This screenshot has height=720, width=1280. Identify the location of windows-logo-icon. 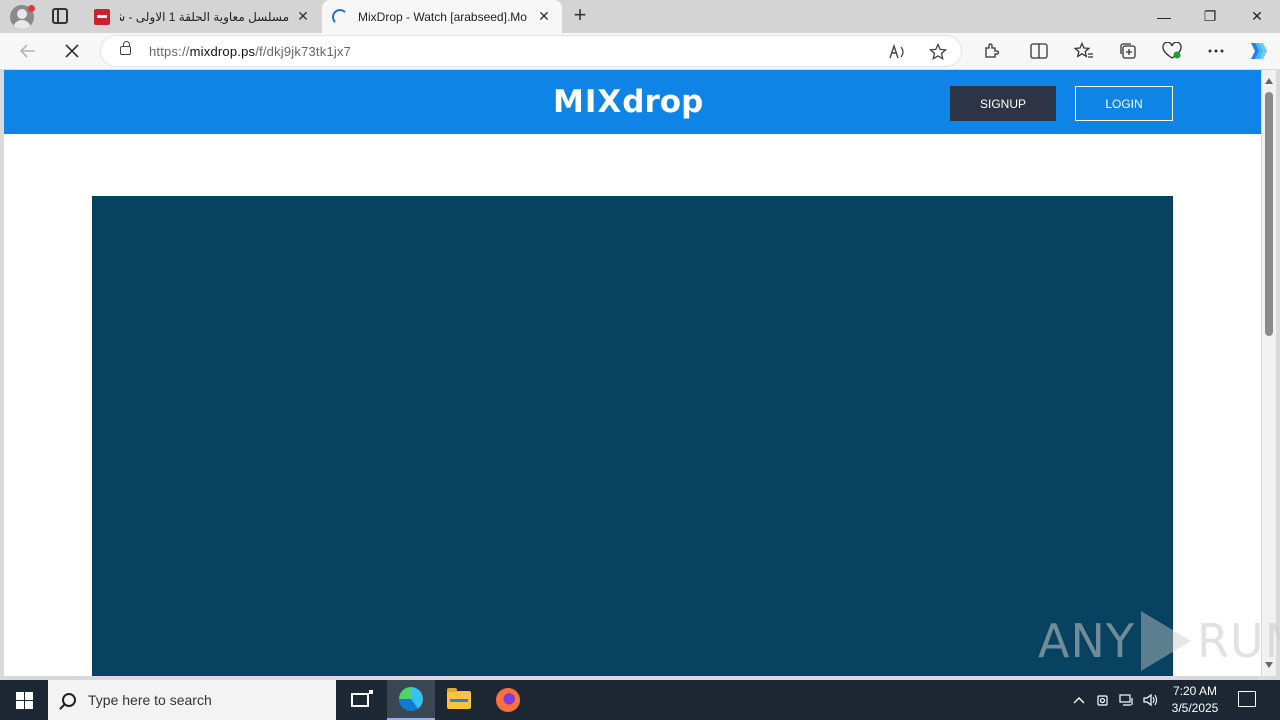
(24, 700).